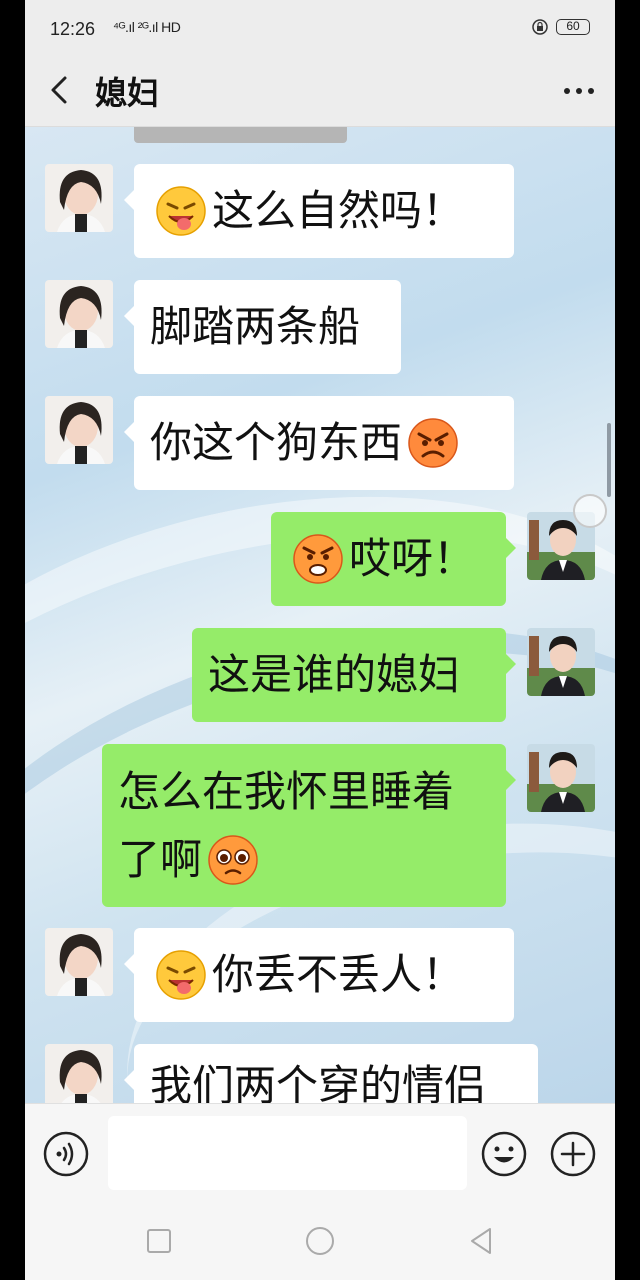 The width and height of the screenshot is (640, 1280). What do you see at coordinates (318, 559) in the screenshot?
I see `upset-face-emoji` at bounding box center [318, 559].